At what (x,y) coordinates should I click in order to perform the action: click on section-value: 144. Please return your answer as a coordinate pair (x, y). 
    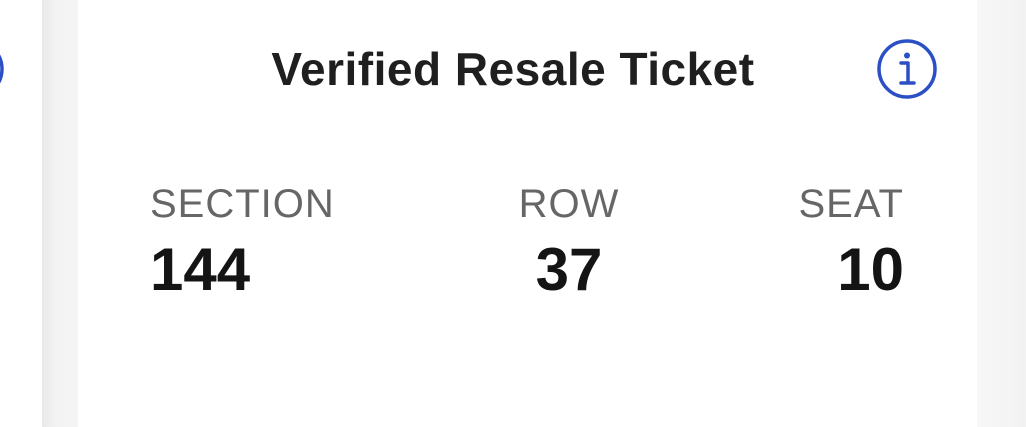
    Looking at the image, I should click on (200, 269).